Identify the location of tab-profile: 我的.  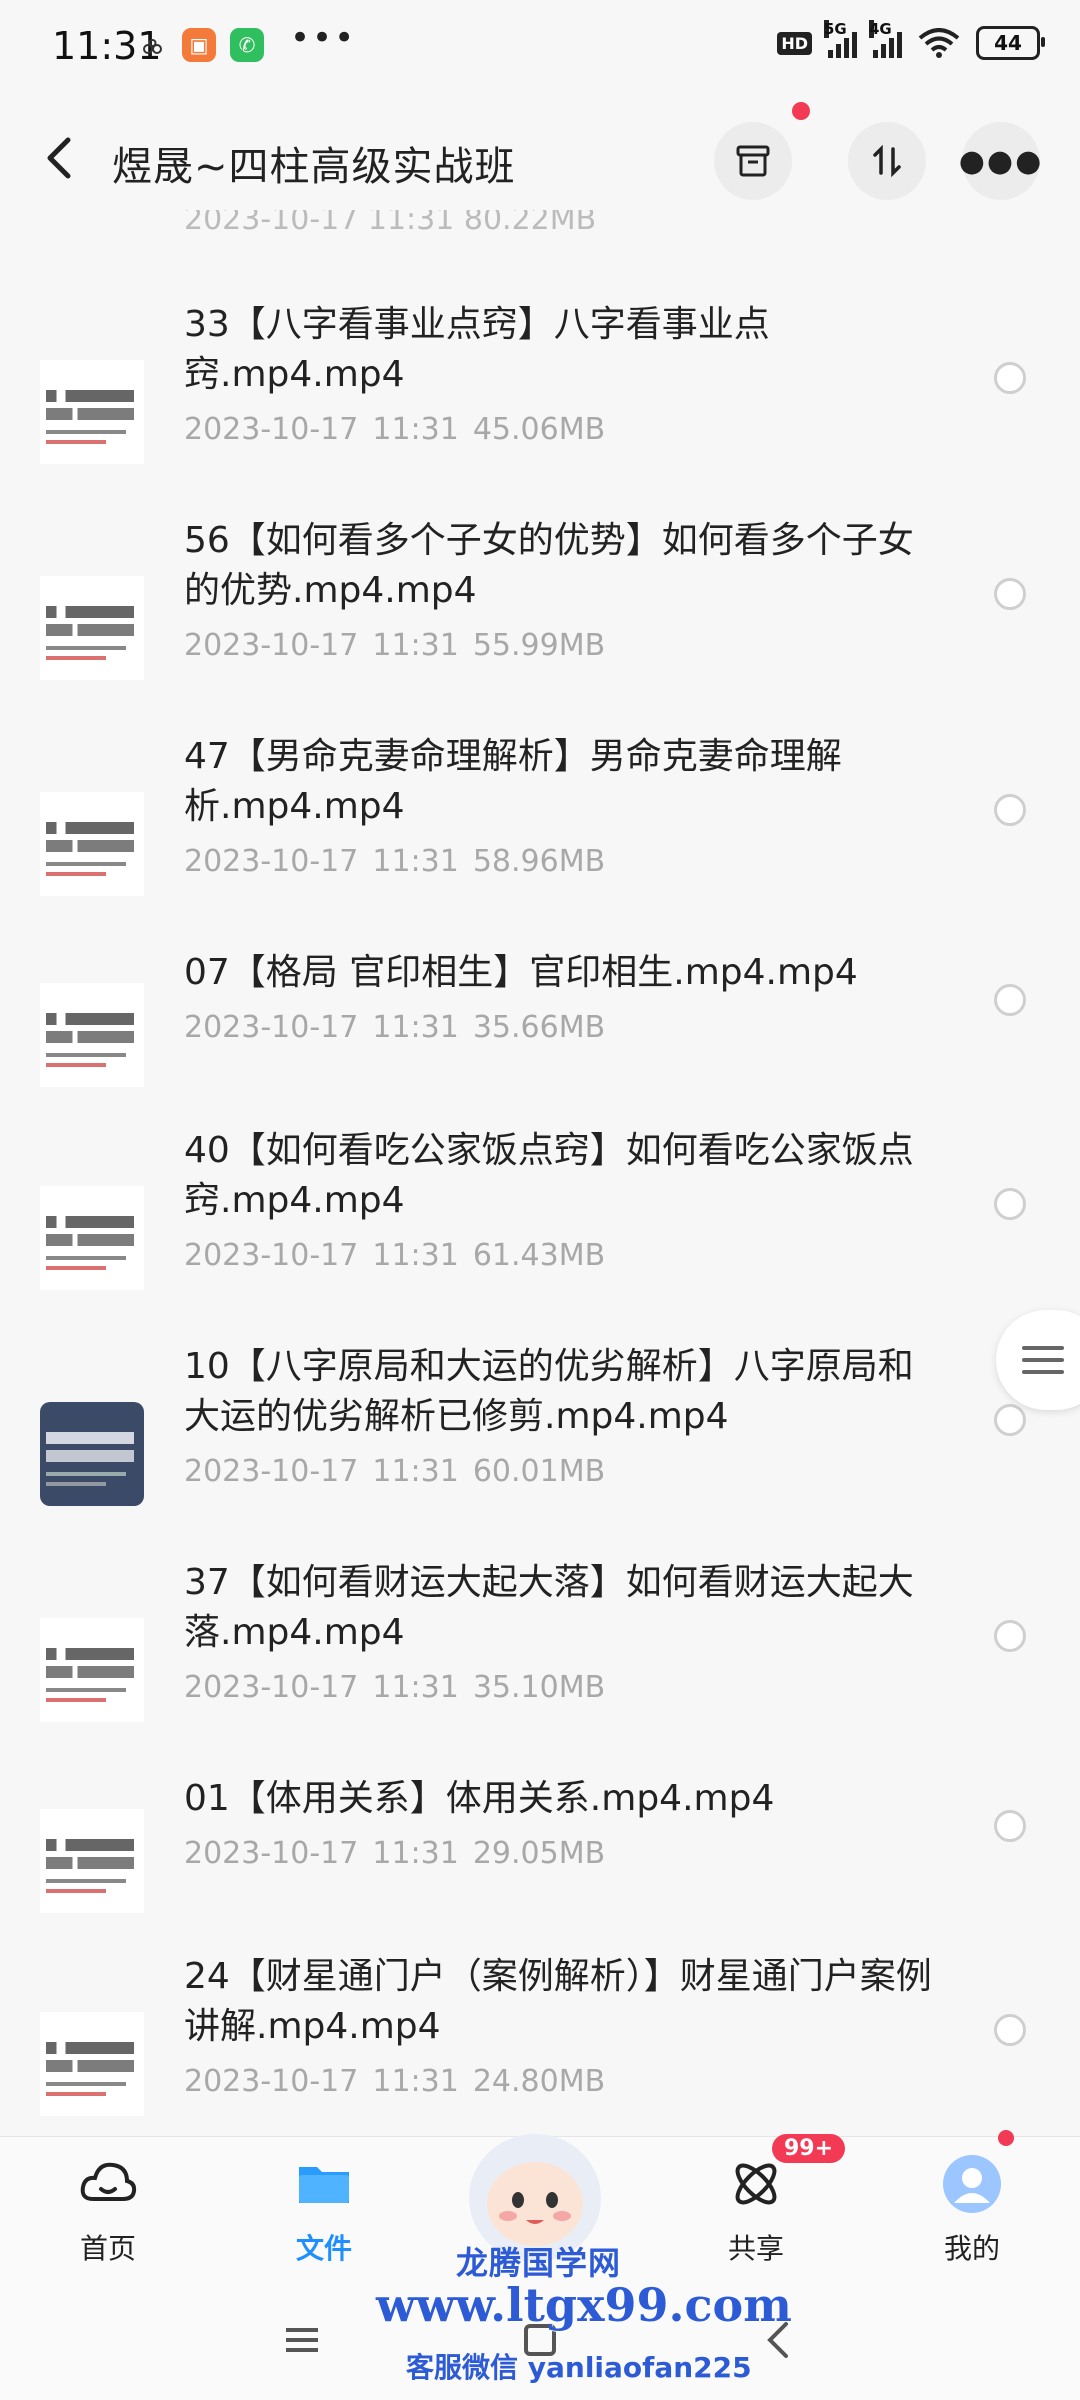
(972, 2212).